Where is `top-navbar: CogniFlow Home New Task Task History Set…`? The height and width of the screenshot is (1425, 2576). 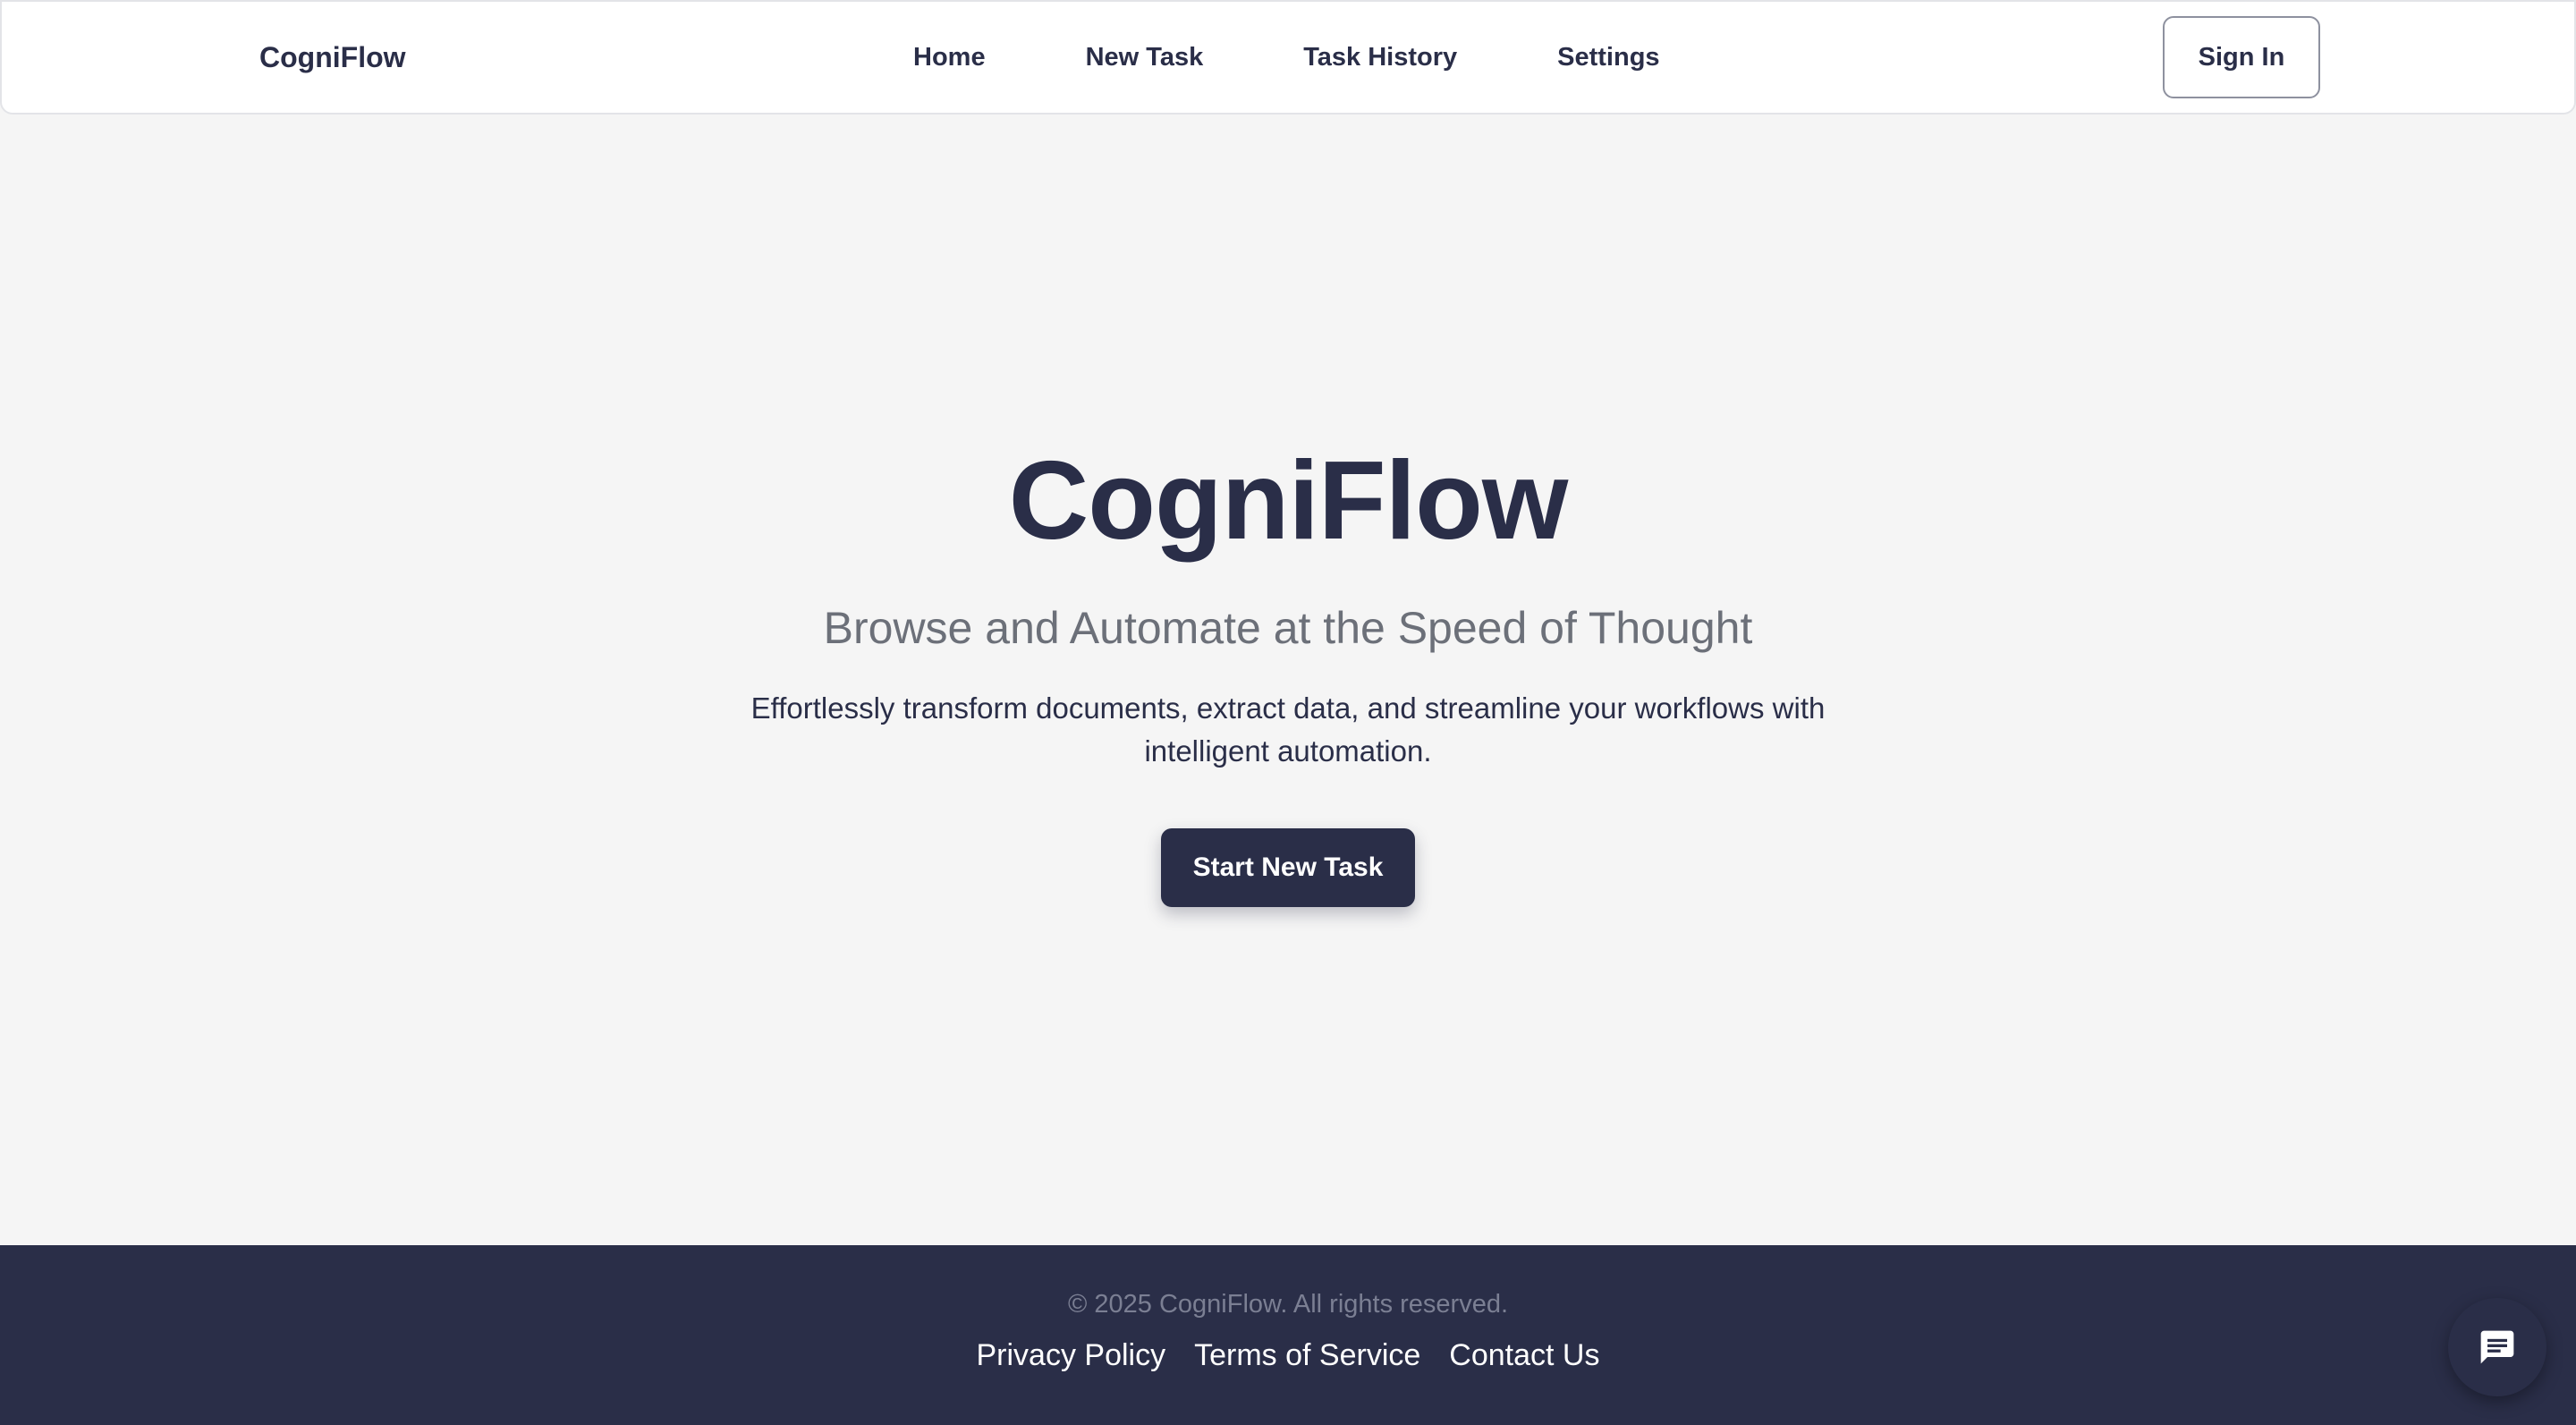
top-navbar: CogniFlow Home New Task Task History Set… is located at coordinates (1288, 58).